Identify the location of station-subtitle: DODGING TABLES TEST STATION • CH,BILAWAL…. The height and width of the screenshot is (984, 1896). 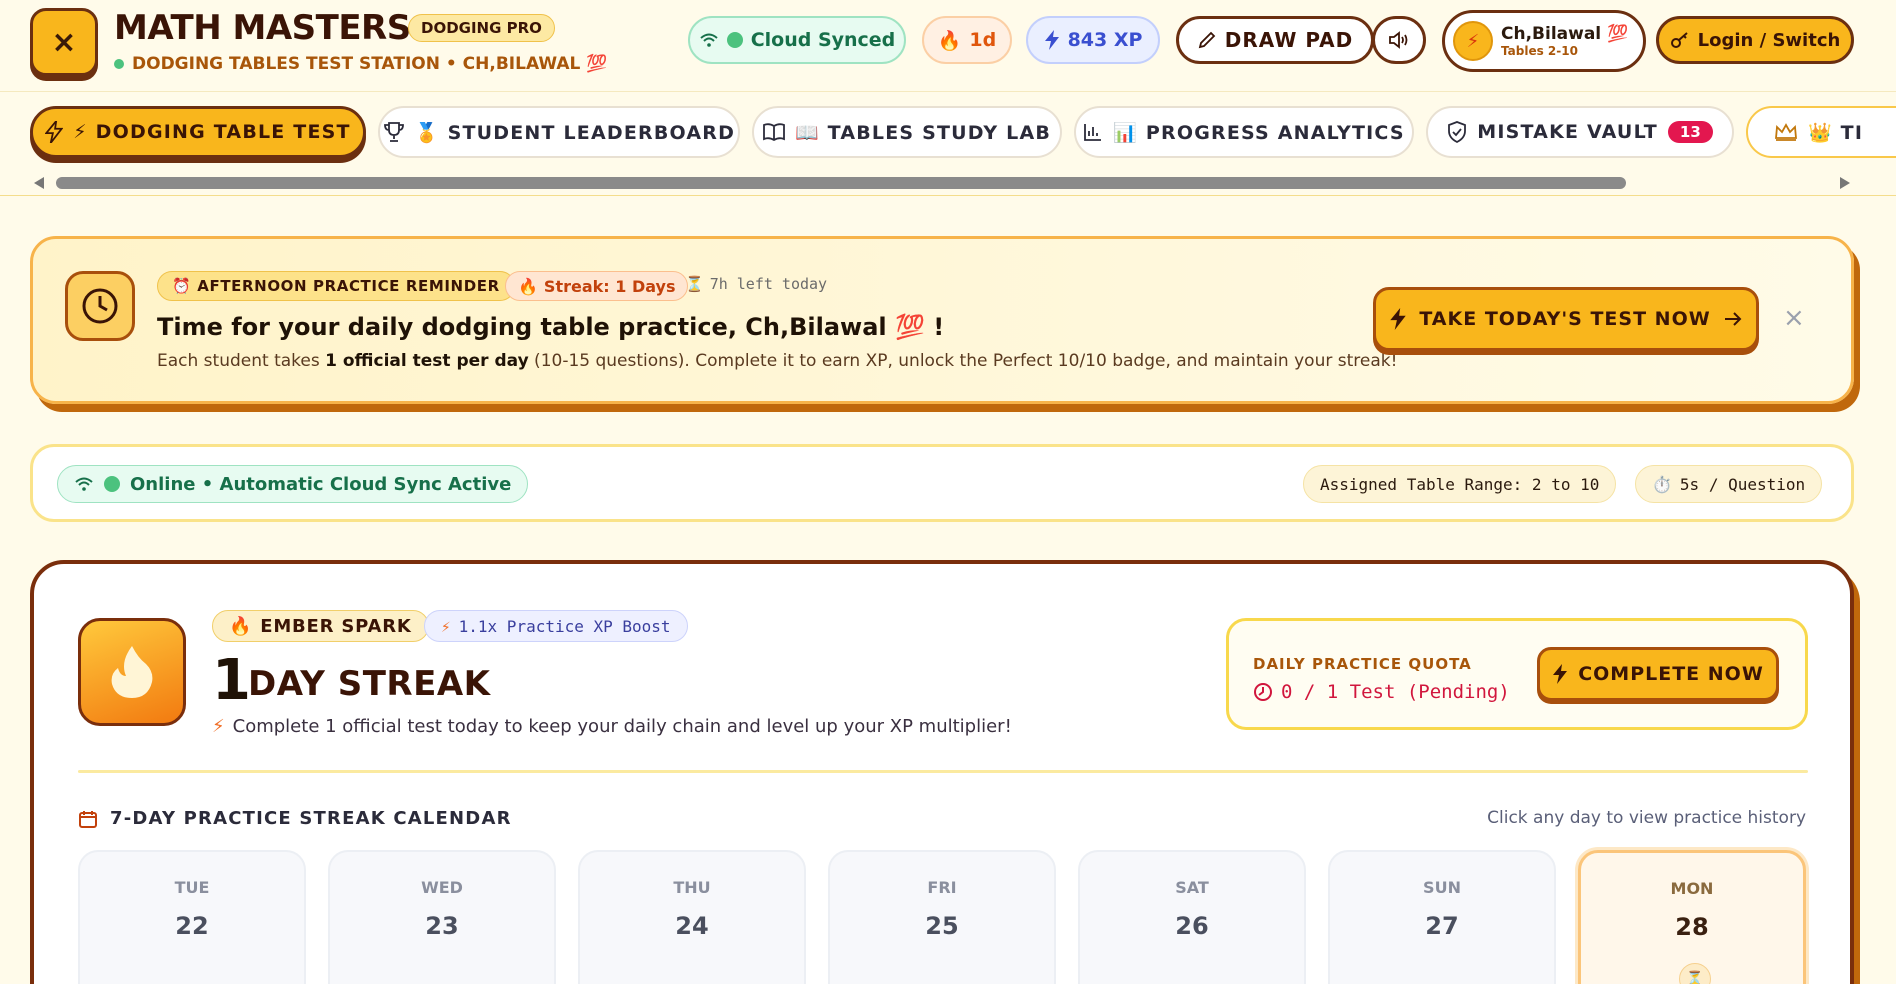
(360, 64).